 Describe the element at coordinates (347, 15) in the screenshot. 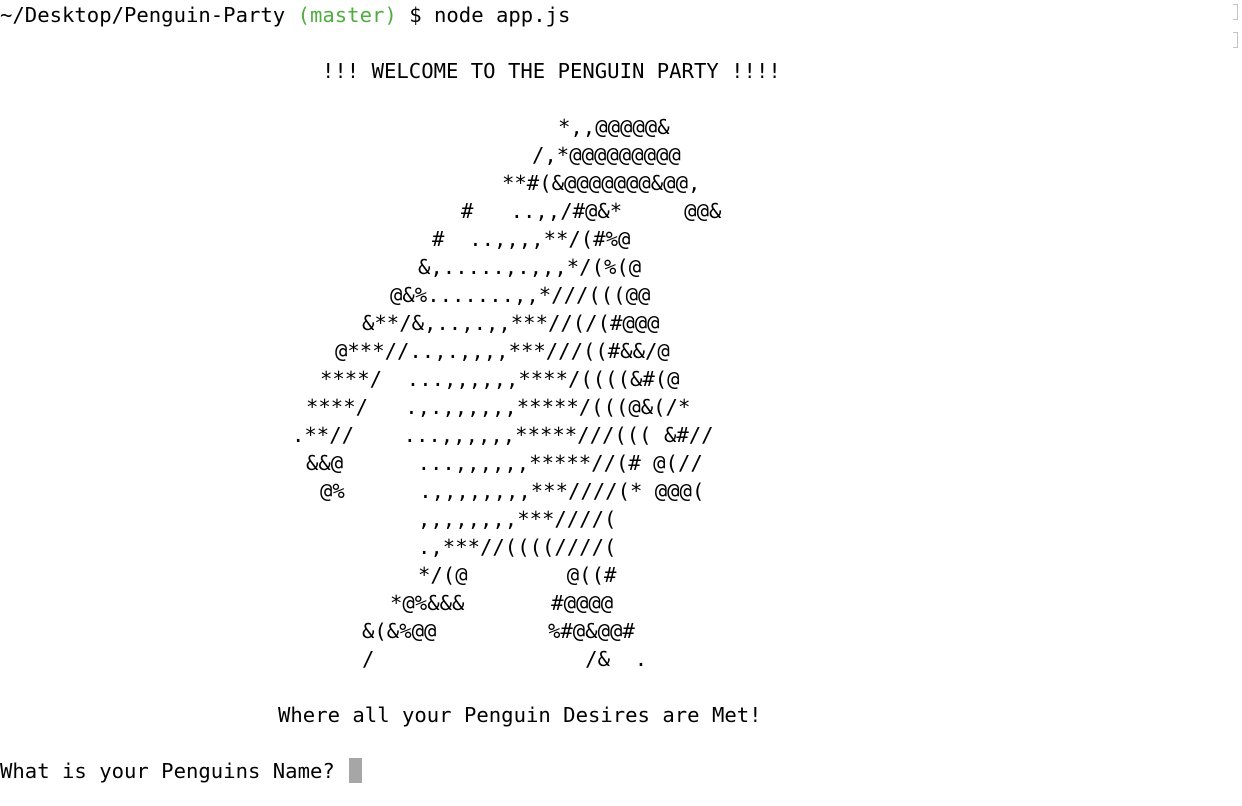

I see `git-branch: (master)` at that location.